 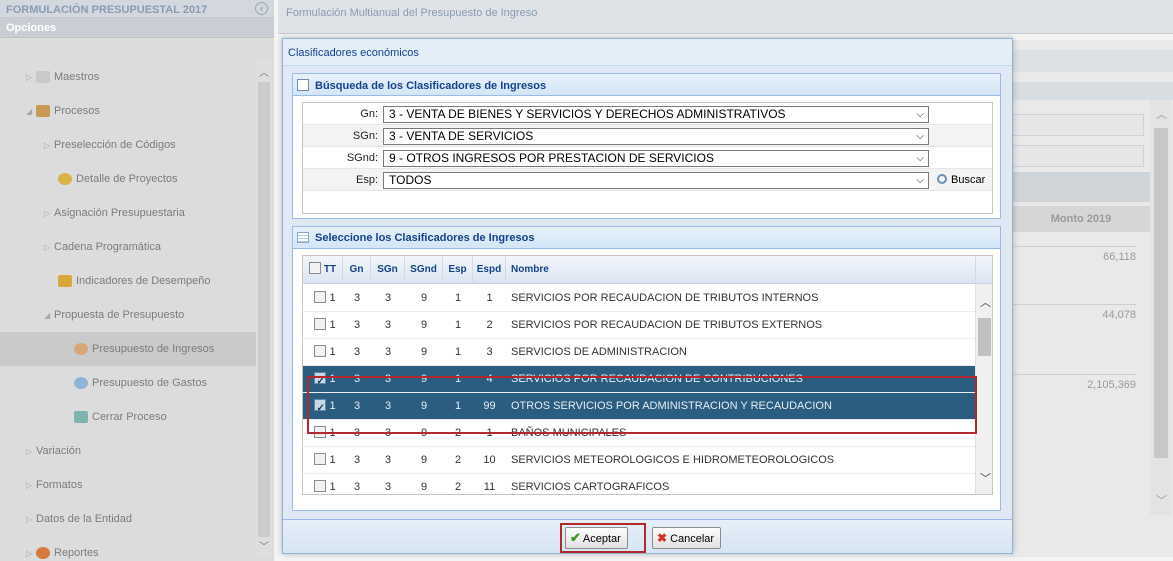 I want to click on column-header-sgn: SGn, so click(x=388, y=270).